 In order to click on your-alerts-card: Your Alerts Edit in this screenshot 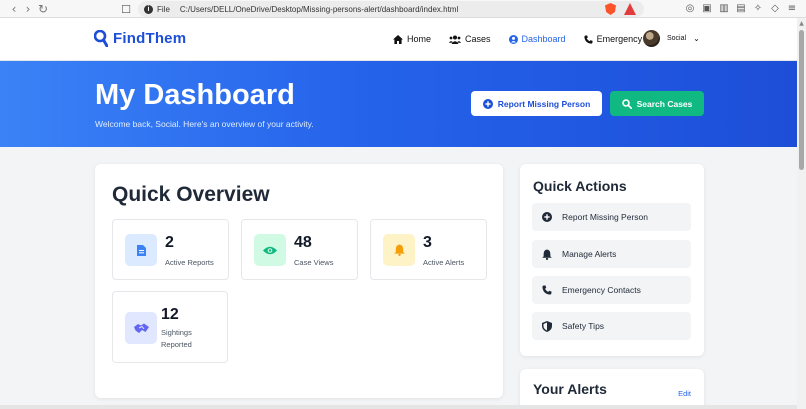, I will do `click(612, 389)`.